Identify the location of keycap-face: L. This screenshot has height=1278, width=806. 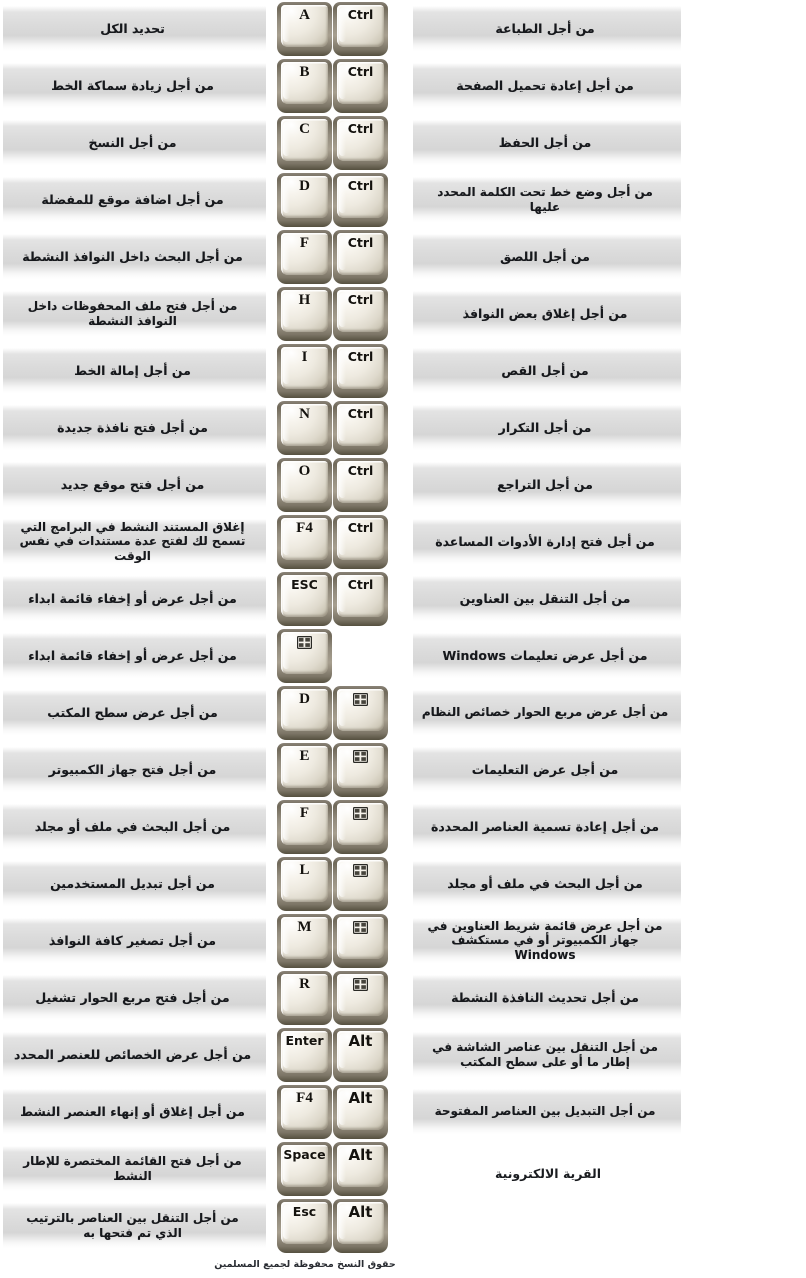
(304, 881).